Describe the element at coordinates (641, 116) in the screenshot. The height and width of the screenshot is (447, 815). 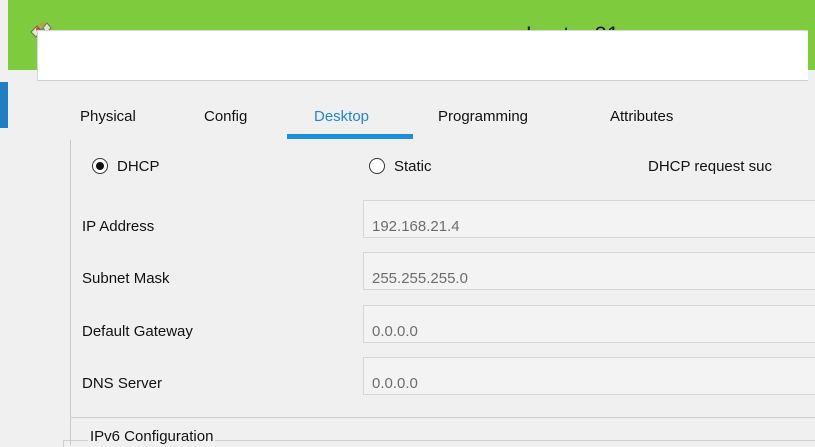
I see `tab-attributes: Attributes` at that location.